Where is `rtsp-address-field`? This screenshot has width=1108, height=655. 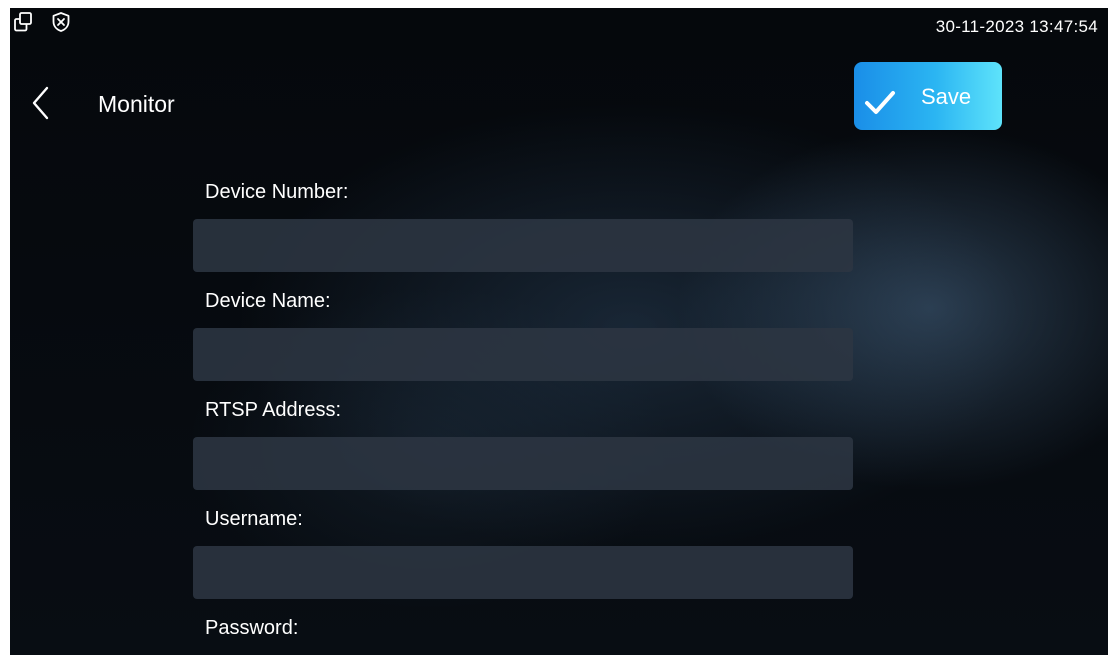 rtsp-address-field is located at coordinates (523, 463).